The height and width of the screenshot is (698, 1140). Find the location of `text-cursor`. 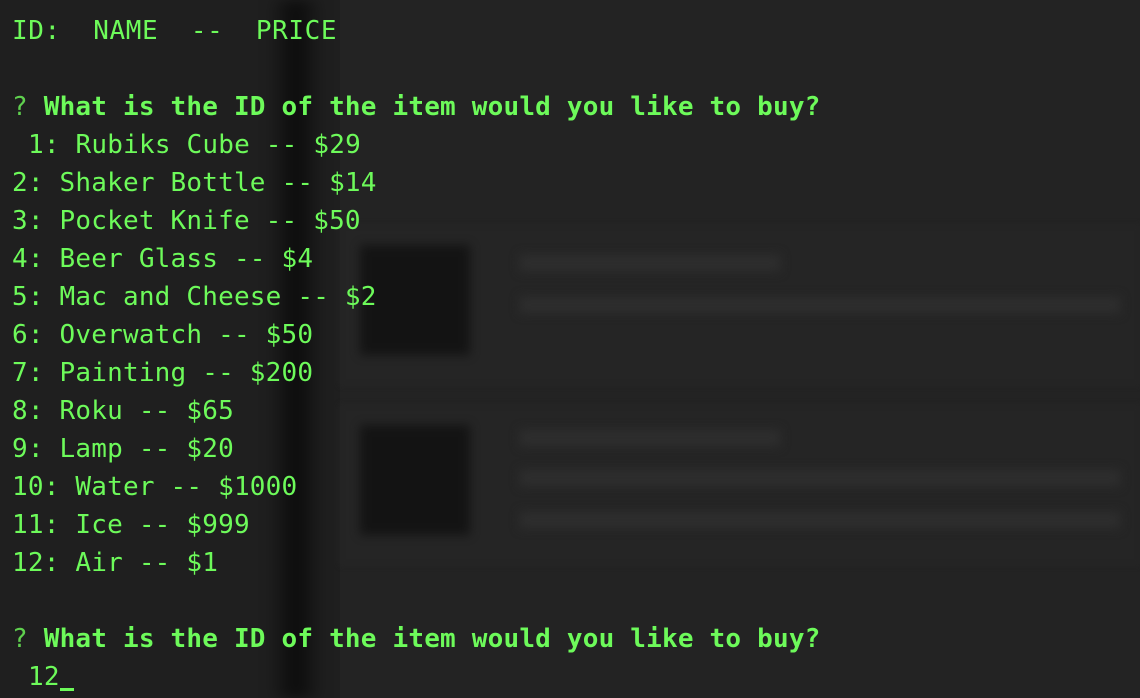

text-cursor is located at coordinates (66, 689).